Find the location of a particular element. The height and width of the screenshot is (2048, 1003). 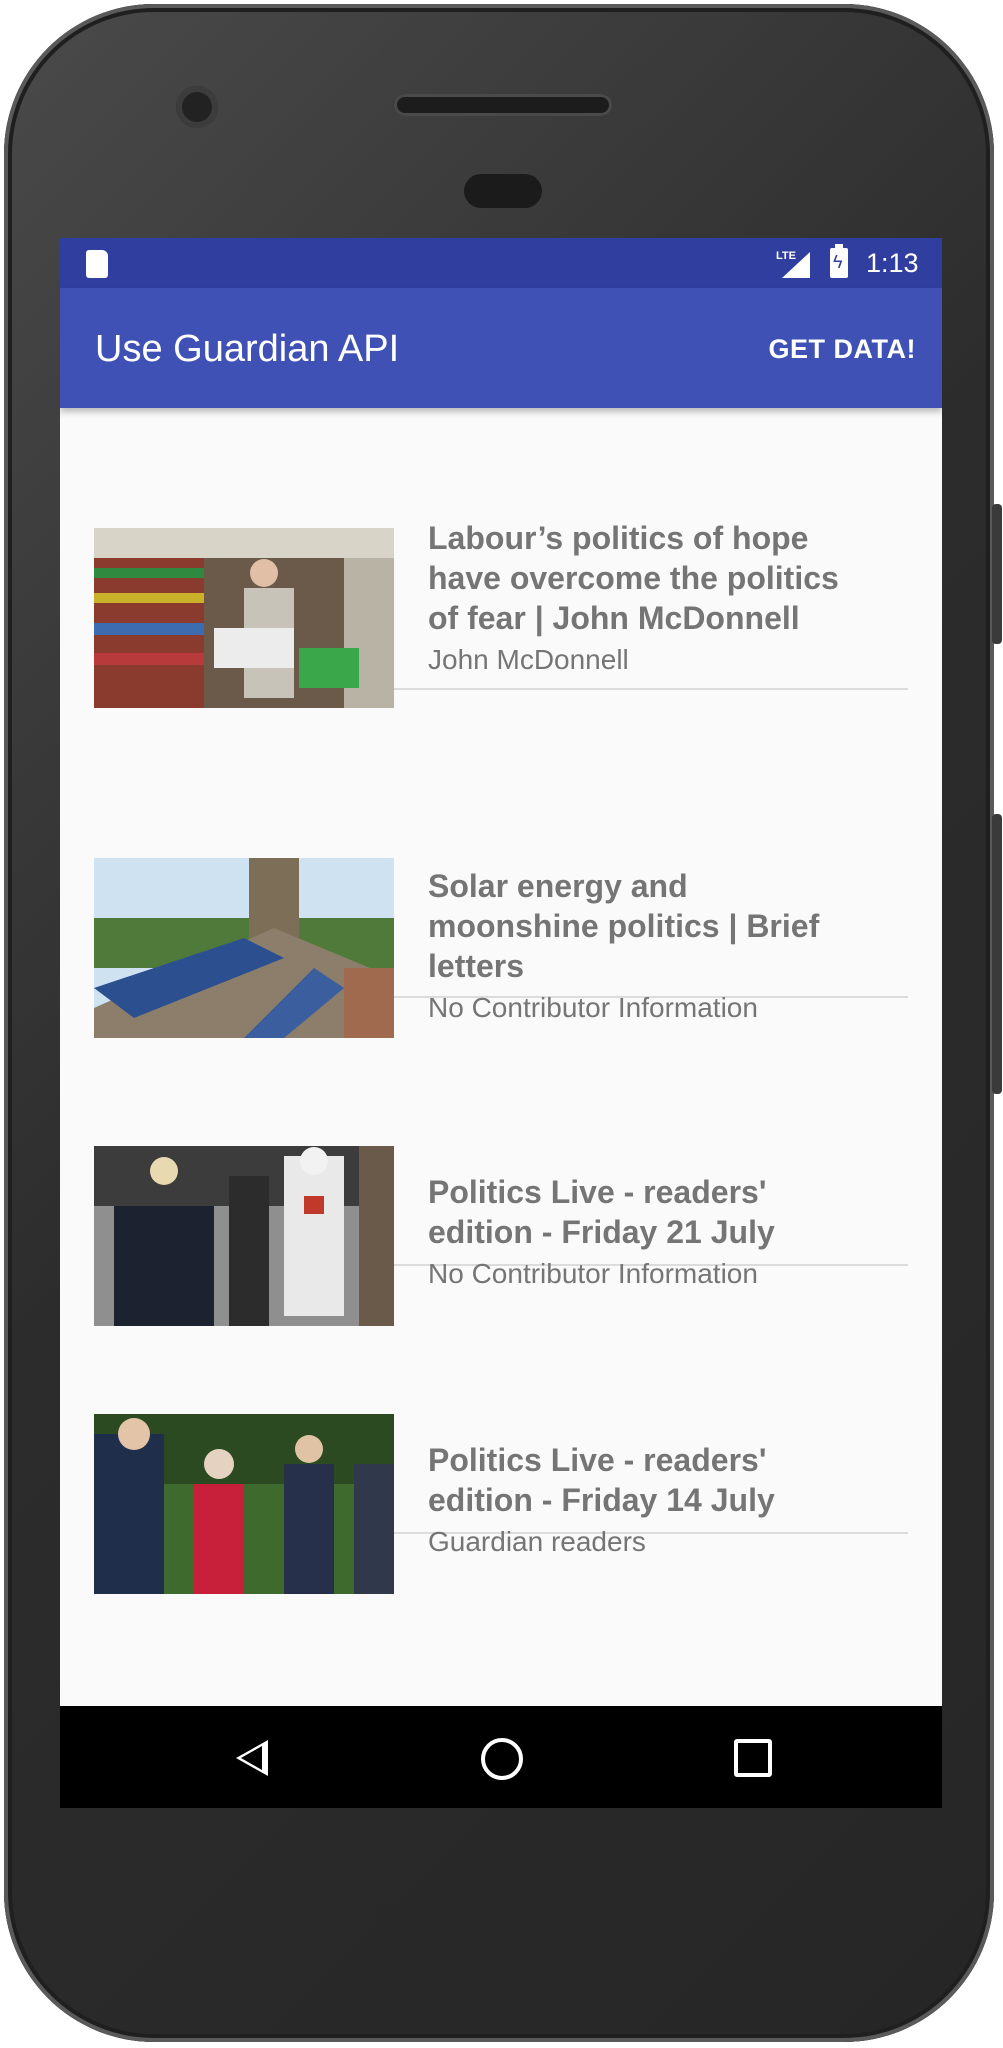

power-button is located at coordinates (997, 574).